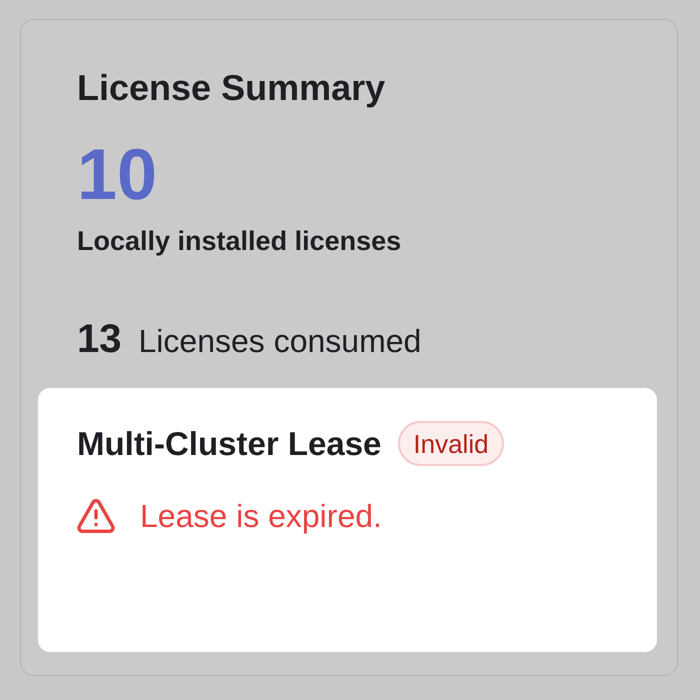 The image size is (700, 700). What do you see at coordinates (117, 175) in the screenshot?
I see `installed-count: 10` at bounding box center [117, 175].